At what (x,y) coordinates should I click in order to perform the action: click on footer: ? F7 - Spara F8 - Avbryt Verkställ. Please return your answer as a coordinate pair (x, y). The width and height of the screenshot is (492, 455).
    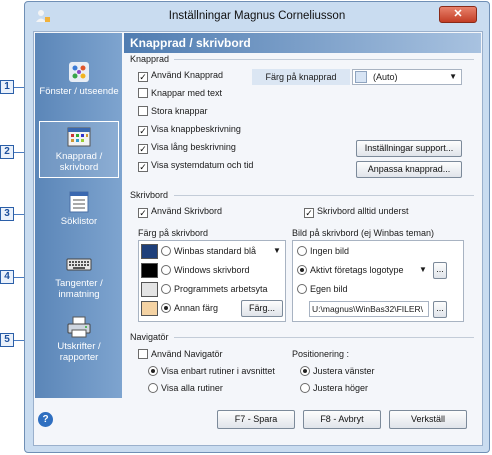
    Looking at the image, I should click on (258, 422).